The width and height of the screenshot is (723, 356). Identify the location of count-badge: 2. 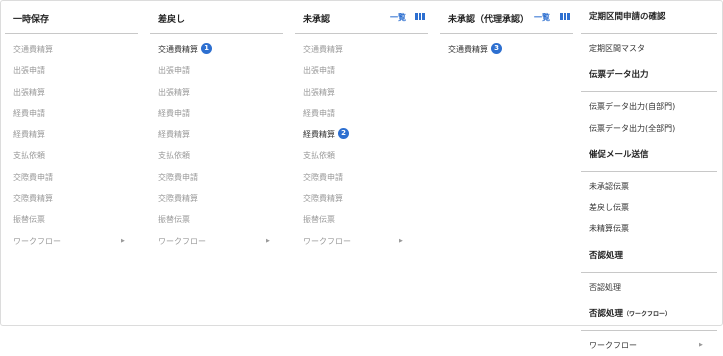
(343, 134).